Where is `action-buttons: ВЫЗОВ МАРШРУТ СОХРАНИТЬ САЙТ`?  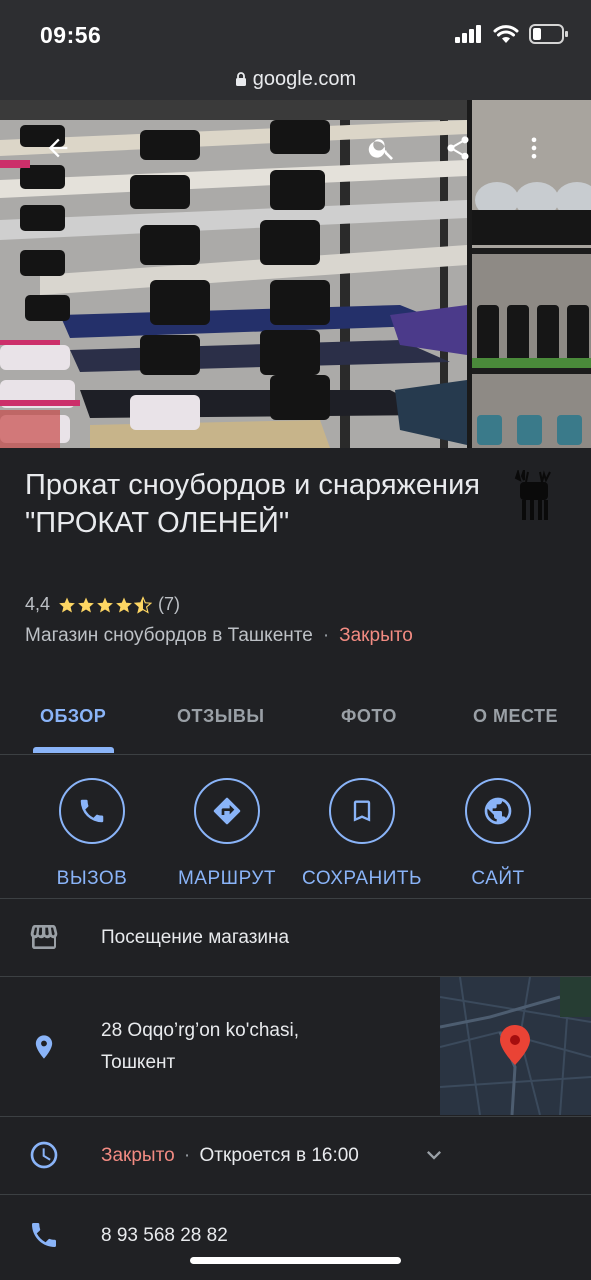 action-buttons: ВЫЗОВ МАРШРУТ СОХРАНИТЬ САЙТ is located at coordinates (295, 829).